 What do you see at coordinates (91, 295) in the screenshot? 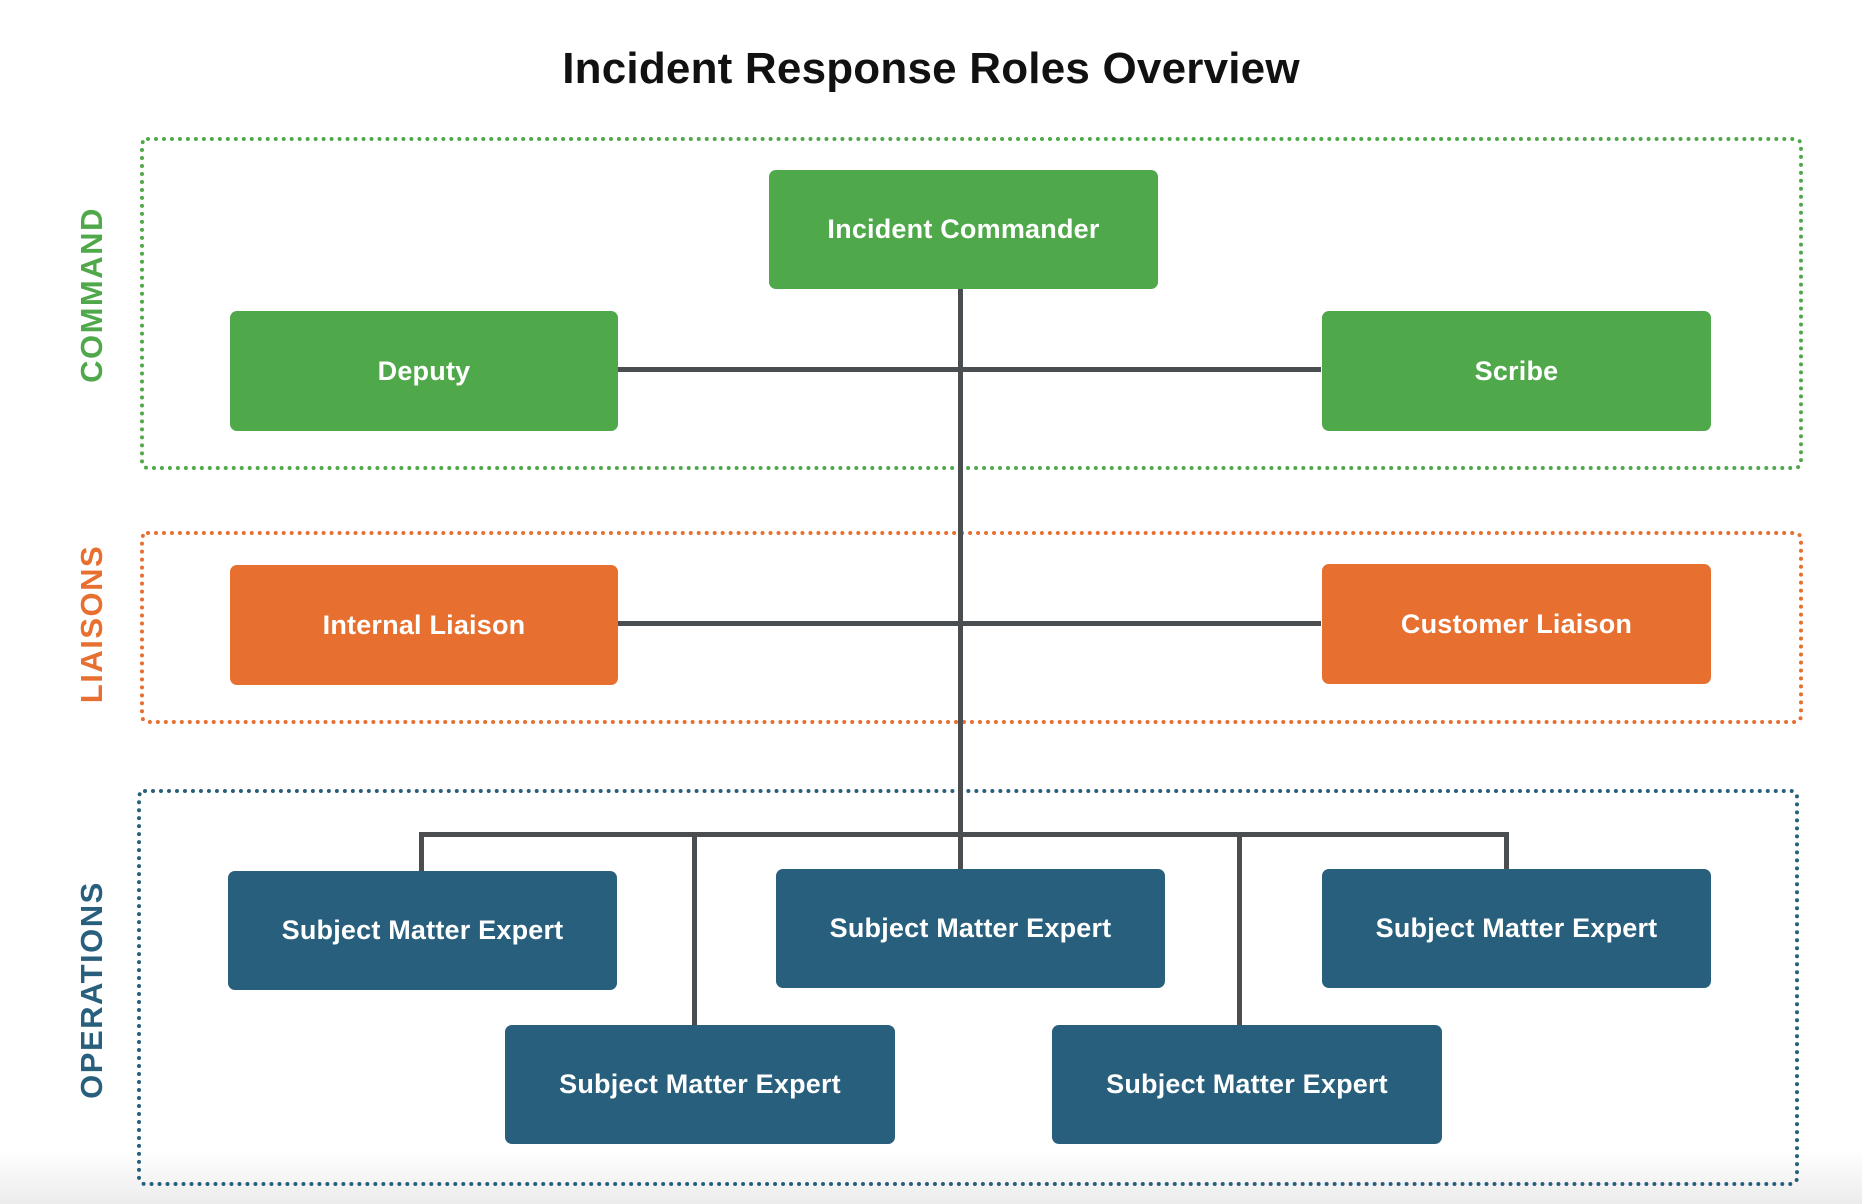
I see `command-section-label: COMMAND` at bounding box center [91, 295].